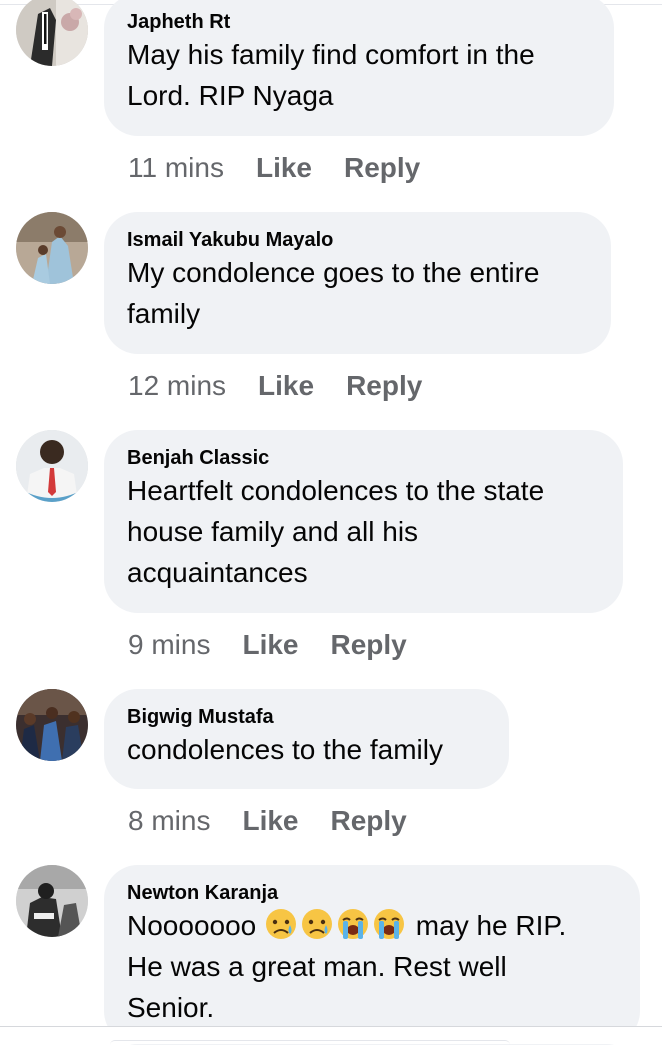 This screenshot has width=662, height=1045. I want to click on comment-author: Newton Karanja, so click(371, 893).